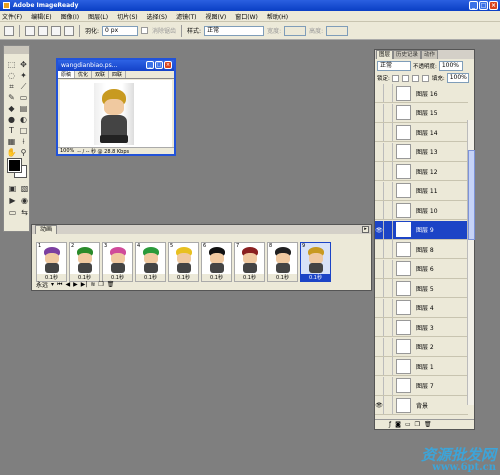 The image size is (500, 475). What do you see at coordinates (421, 152) in the screenshot?
I see `layer-row: 图层 13` at bounding box center [421, 152].